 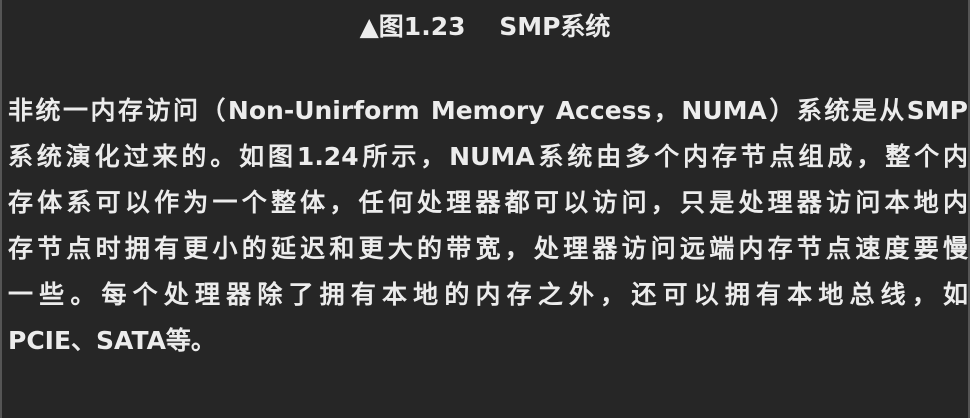 What do you see at coordinates (112, 340) in the screenshot?
I see `paragraph-line: PCIE、SATA等。` at bounding box center [112, 340].